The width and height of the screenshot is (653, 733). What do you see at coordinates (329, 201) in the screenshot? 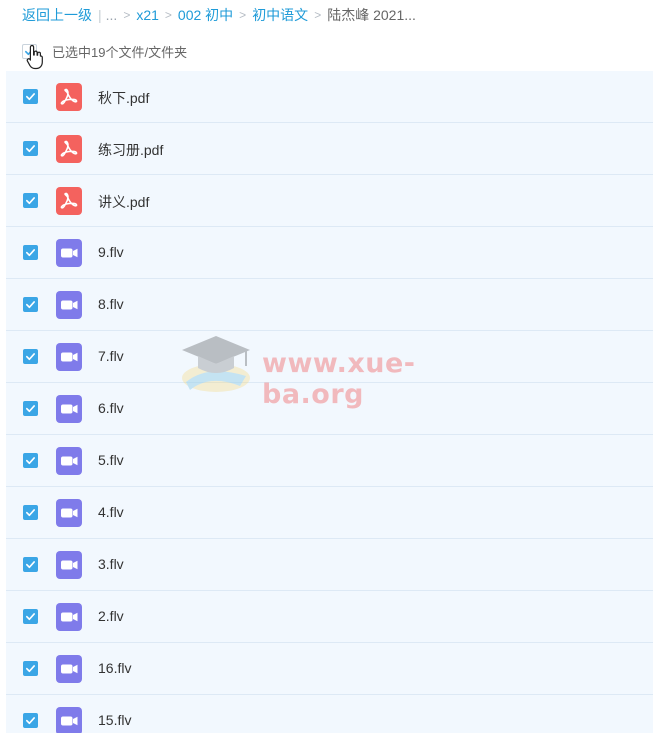
I see `file-row: 讲义.pdf` at bounding box center [329, 201].